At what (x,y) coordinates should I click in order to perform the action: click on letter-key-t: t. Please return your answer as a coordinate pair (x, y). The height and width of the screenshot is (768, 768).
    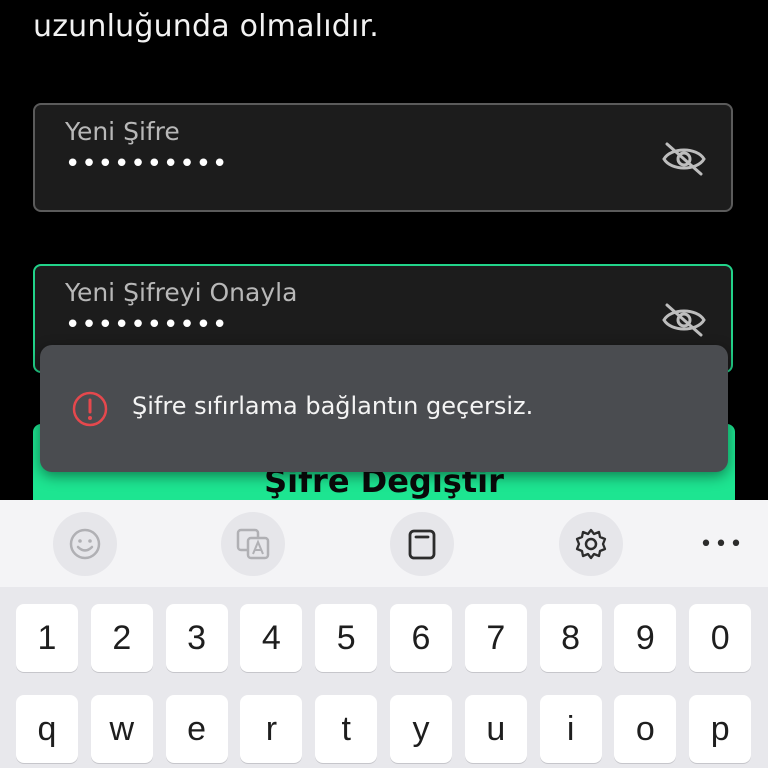
    Looking at the image, I should click on (346, 729).